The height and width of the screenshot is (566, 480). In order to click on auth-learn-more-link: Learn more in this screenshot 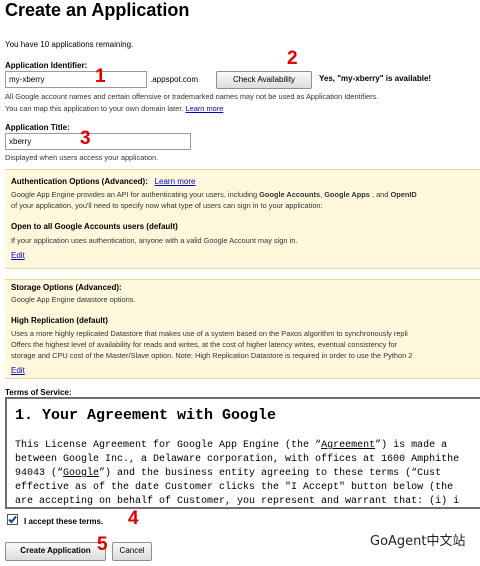, I will do `click(175, 181)`.